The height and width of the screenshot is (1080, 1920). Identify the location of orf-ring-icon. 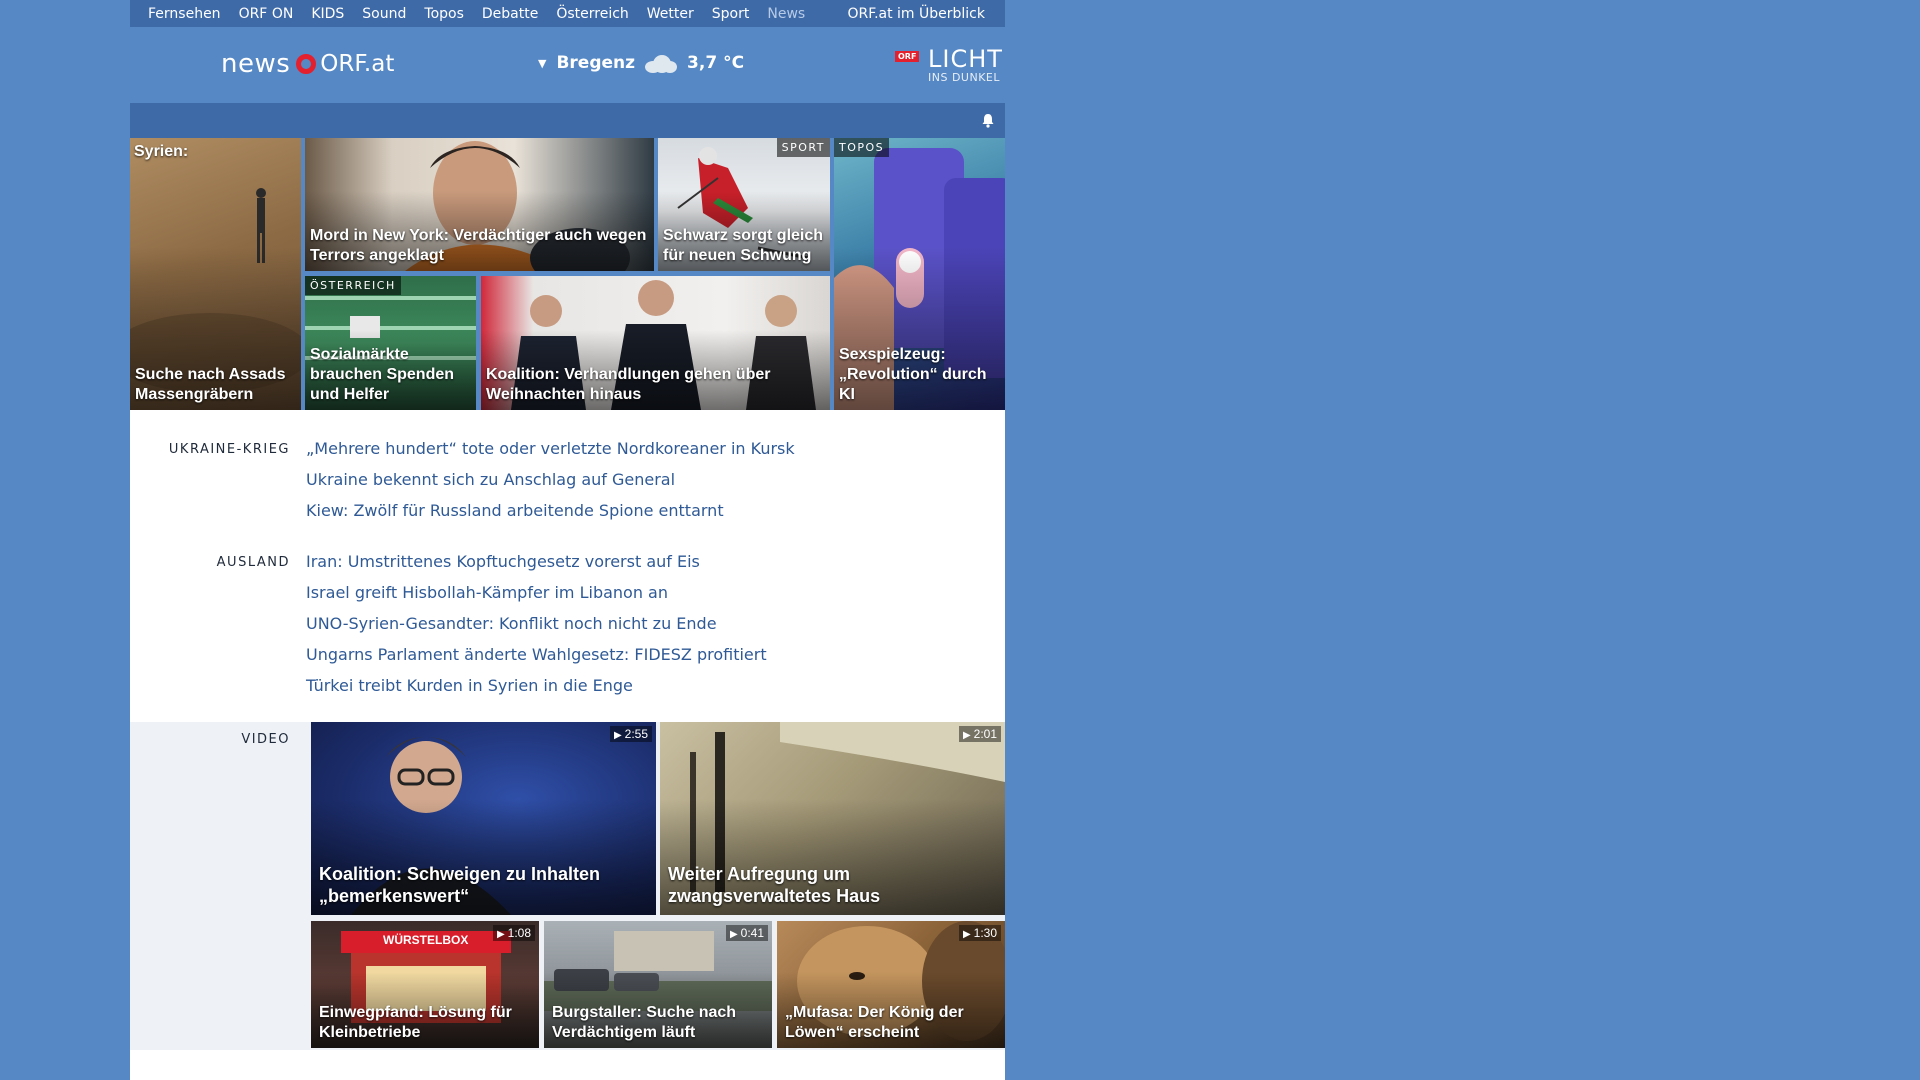
(306, 64).